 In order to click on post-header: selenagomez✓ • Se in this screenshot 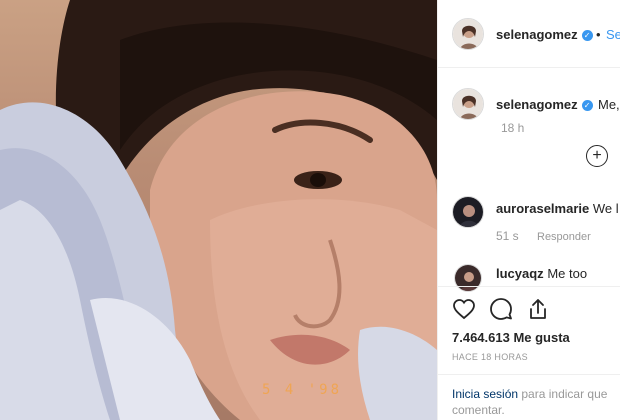, I will do `click(529, 34)`.